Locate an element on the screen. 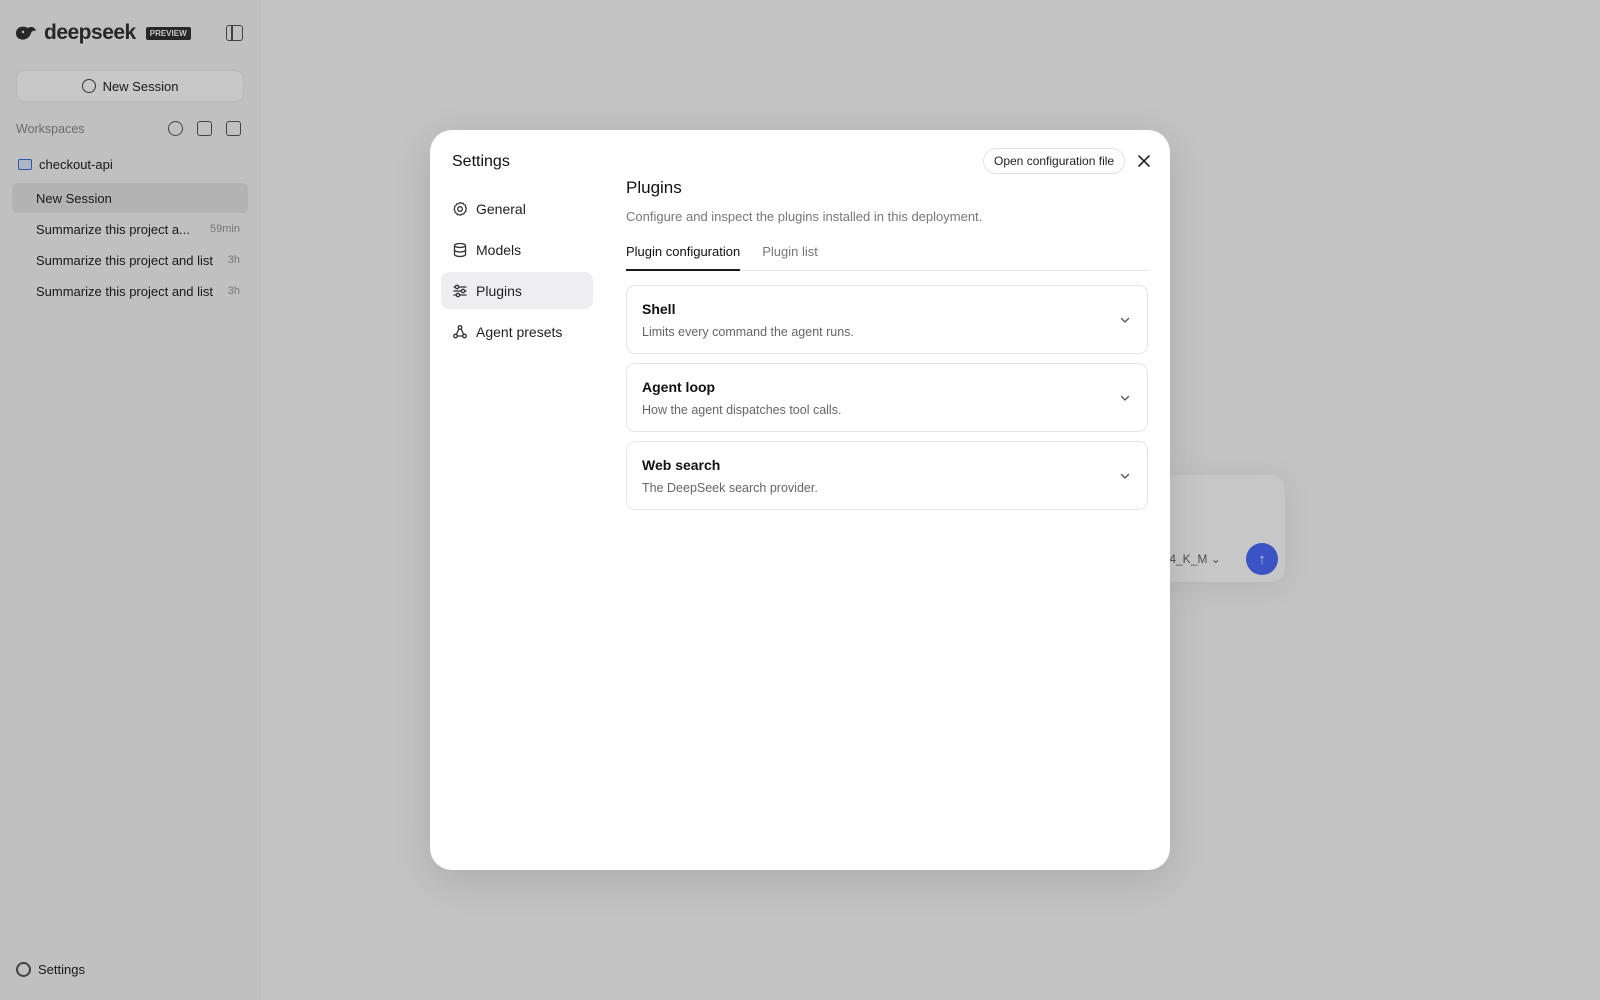  plugin-description: Limits every command the agent runs. is located at coordinates (748, 332).